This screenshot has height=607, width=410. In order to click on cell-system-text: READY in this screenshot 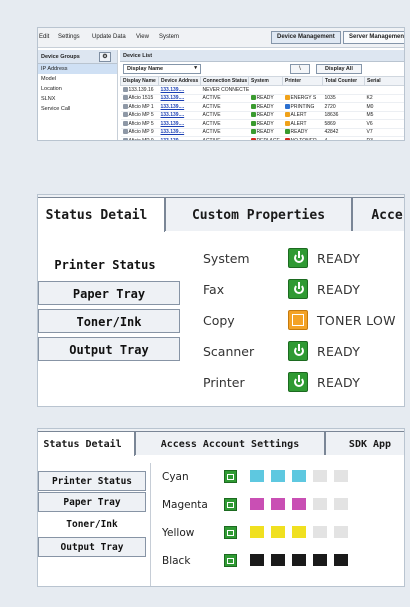, I will do `click(265, 106)`.